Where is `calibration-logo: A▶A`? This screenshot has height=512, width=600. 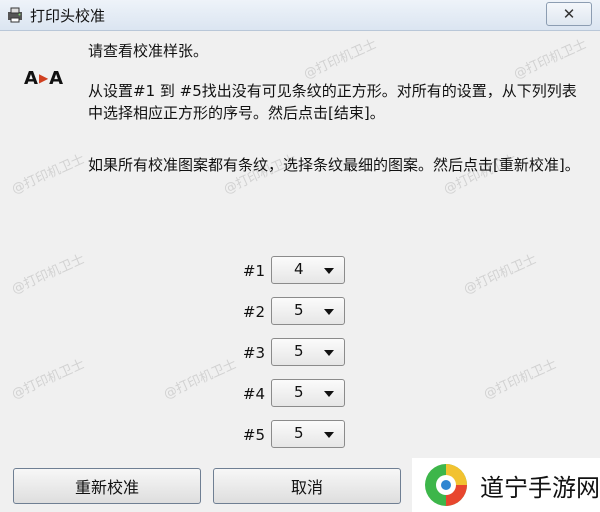
calibration-logo: A▶A is located at coordinates (44, 78).